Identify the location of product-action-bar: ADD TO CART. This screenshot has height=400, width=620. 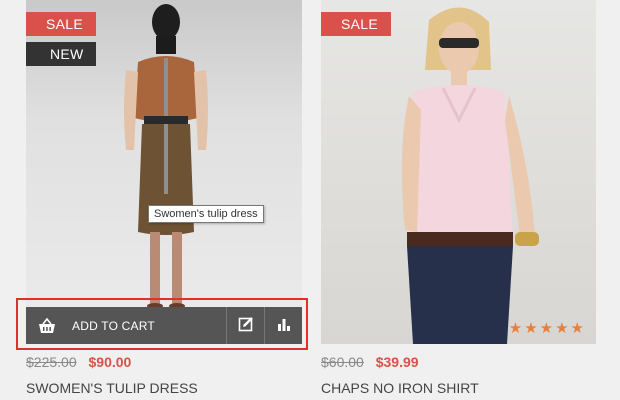
(164, 325).